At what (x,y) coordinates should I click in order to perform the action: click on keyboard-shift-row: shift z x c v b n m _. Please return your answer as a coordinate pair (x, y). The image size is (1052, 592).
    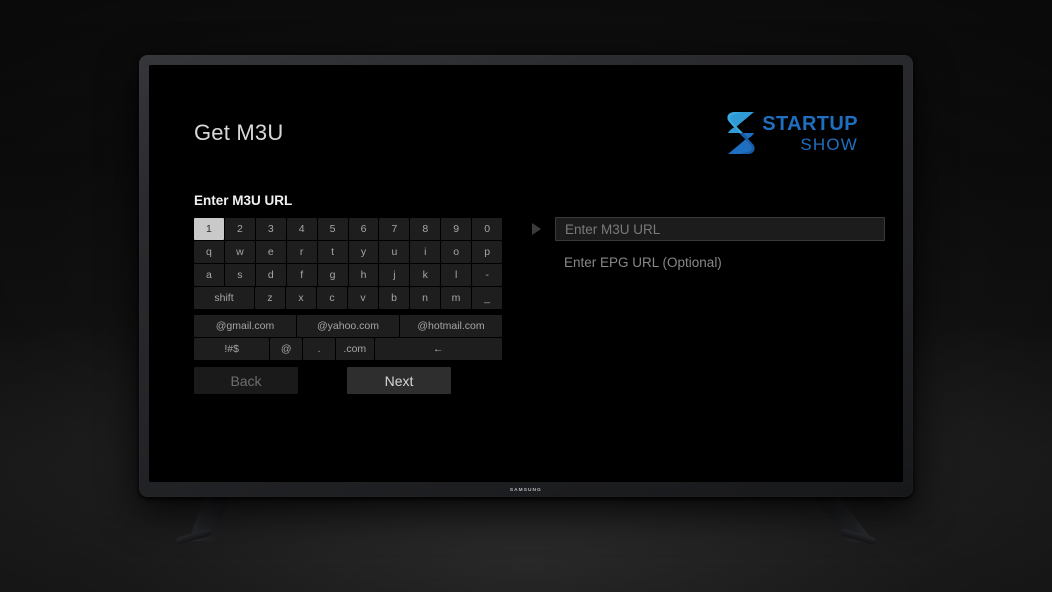
    Looking at the image, I should click on (348, 298).